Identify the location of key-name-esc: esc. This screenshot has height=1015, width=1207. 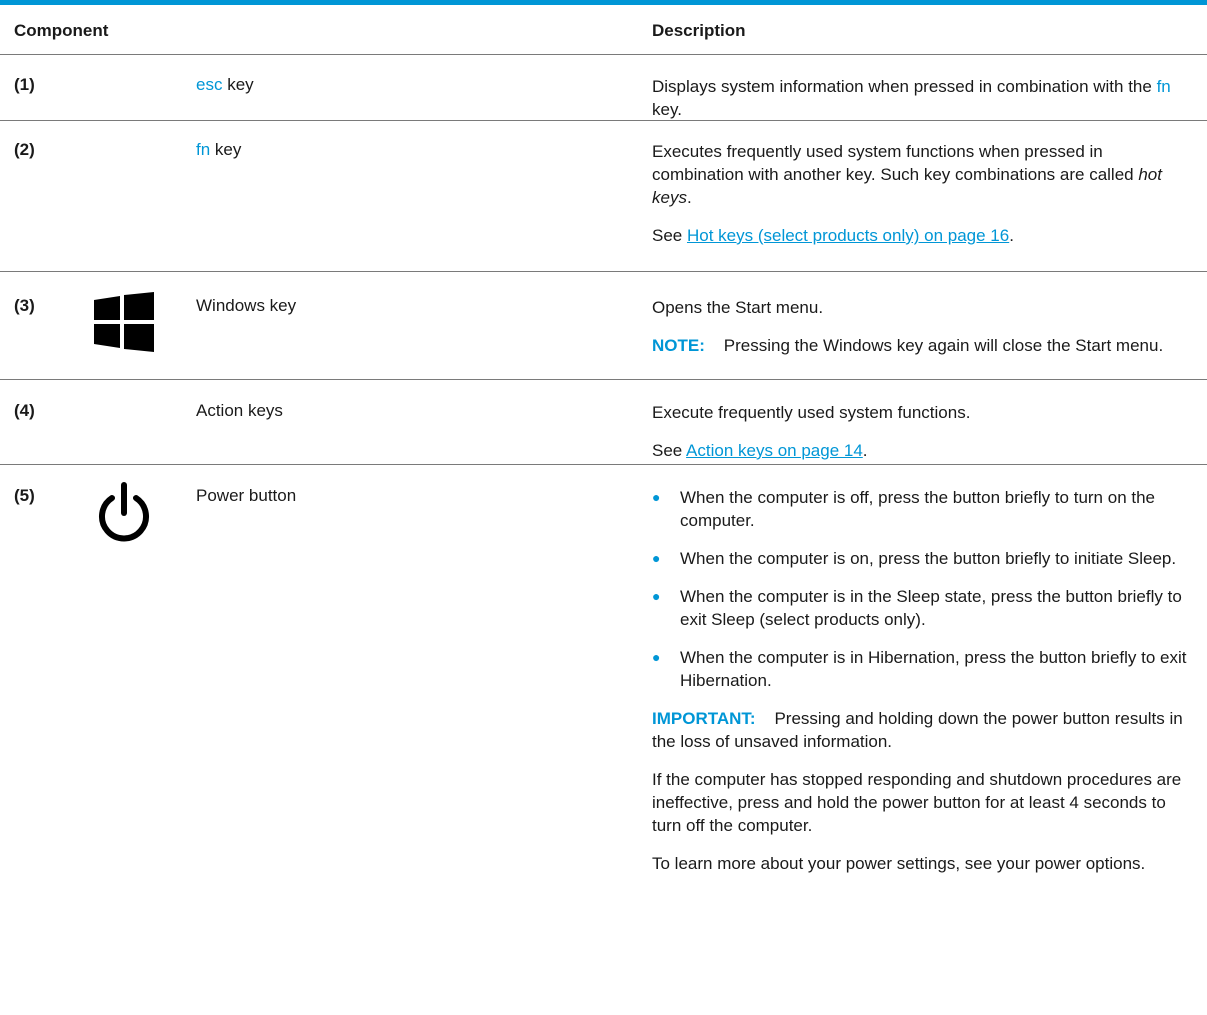
(209, 84).